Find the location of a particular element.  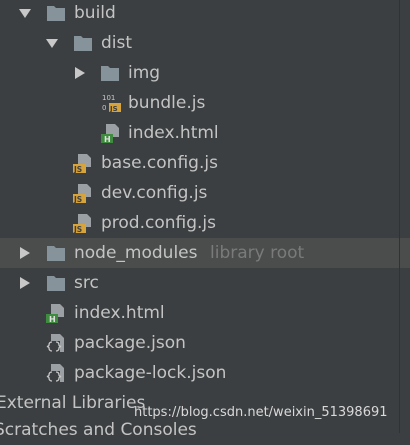

tree-node-prod-config-js: JS prod.config.js is located at coordinates (205, 223).